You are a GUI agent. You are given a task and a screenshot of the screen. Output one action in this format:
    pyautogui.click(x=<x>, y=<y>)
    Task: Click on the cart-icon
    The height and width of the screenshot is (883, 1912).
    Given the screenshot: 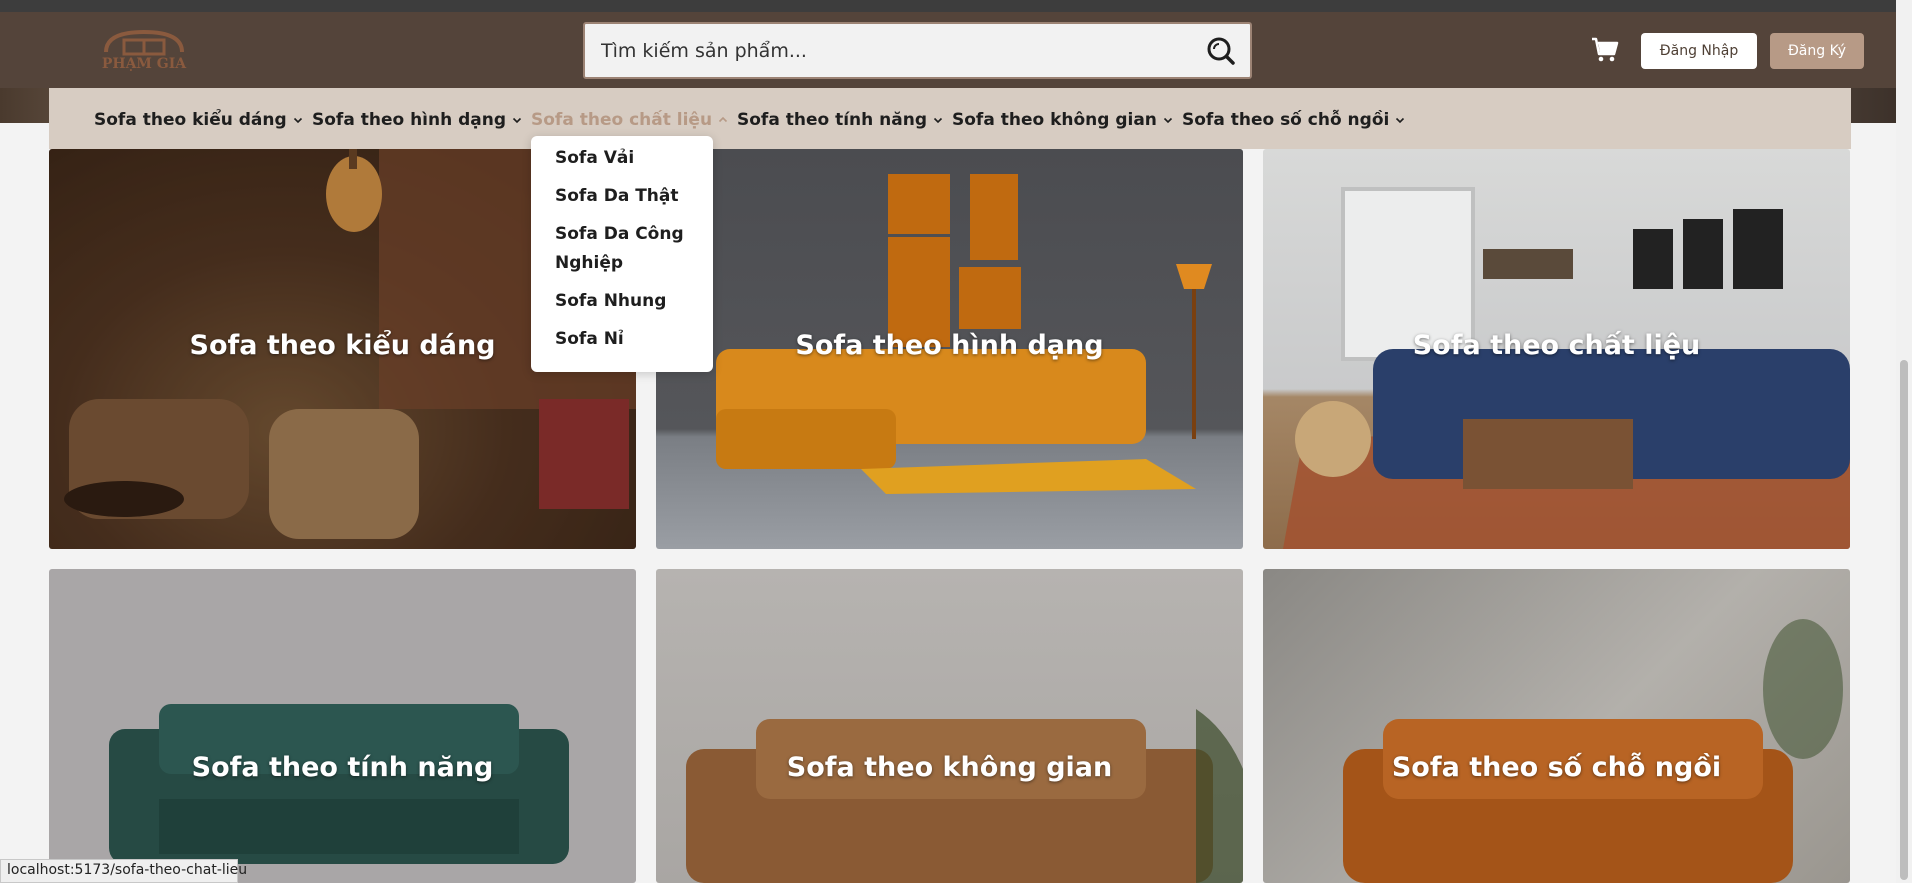 What is the action you would take?
    pyautogui.click(x=1605, y=50)
    